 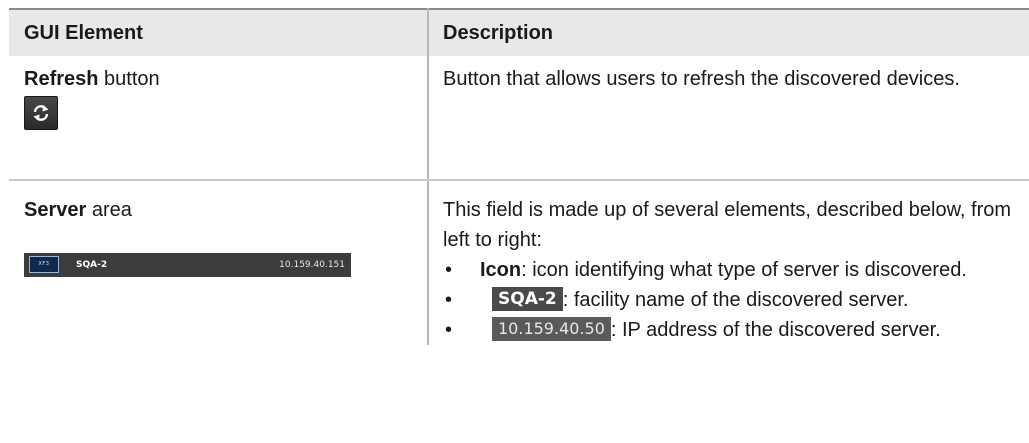 I want to click on refresh-icon, so click(x=41, y=113).